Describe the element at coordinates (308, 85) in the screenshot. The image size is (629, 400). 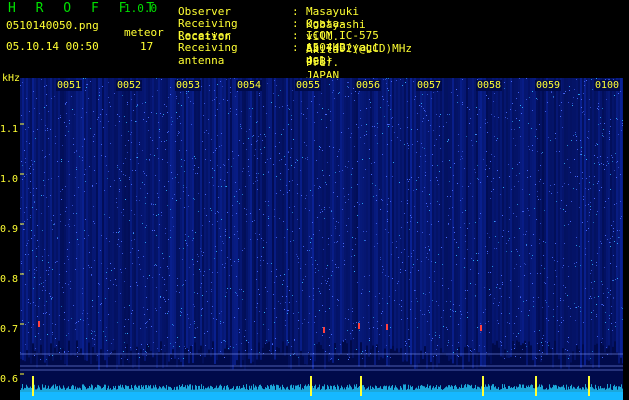
I see `time-tick-label: 0055` at that location.